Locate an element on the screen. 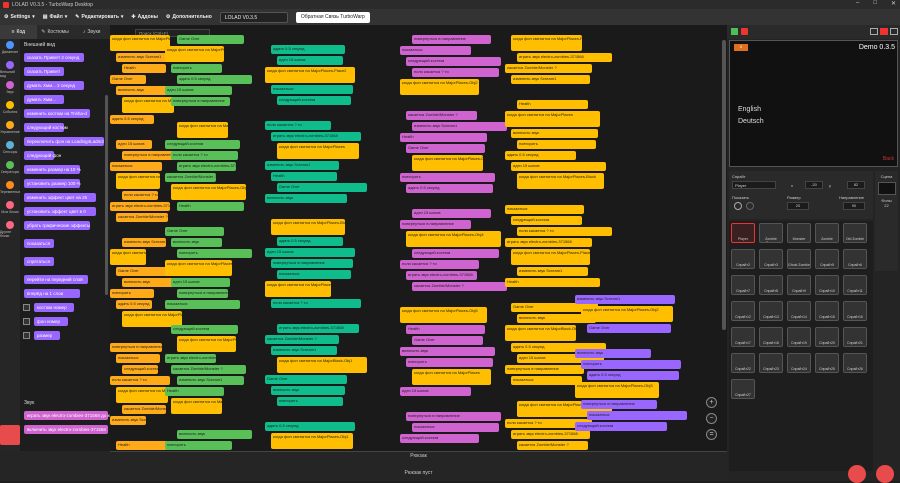  category-1: Внешний вид is located at coordinates (10, 69).